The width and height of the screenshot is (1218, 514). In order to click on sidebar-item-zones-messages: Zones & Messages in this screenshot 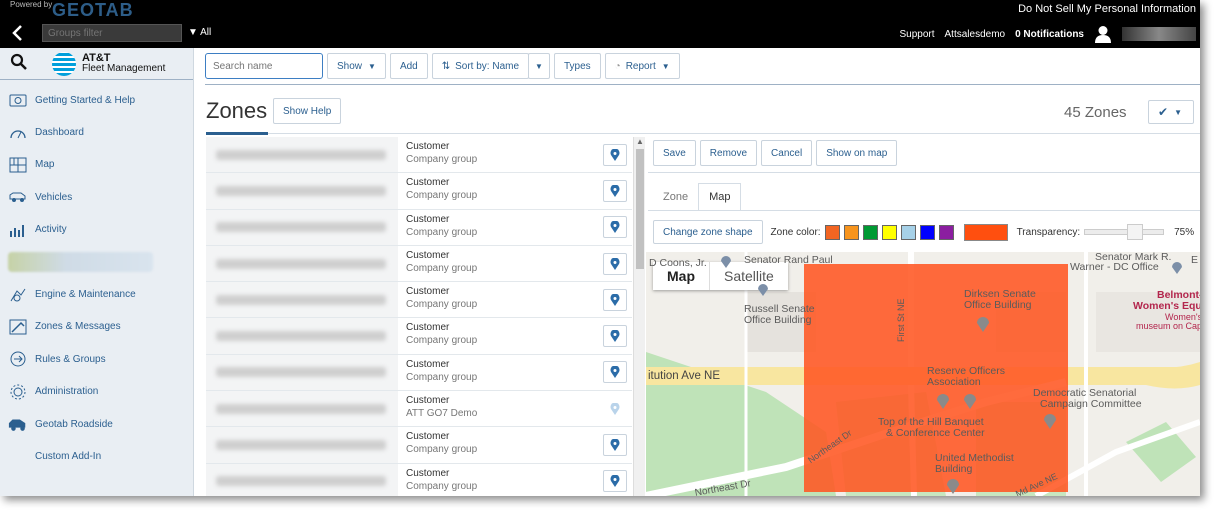, I will do `click(96, 327)`.